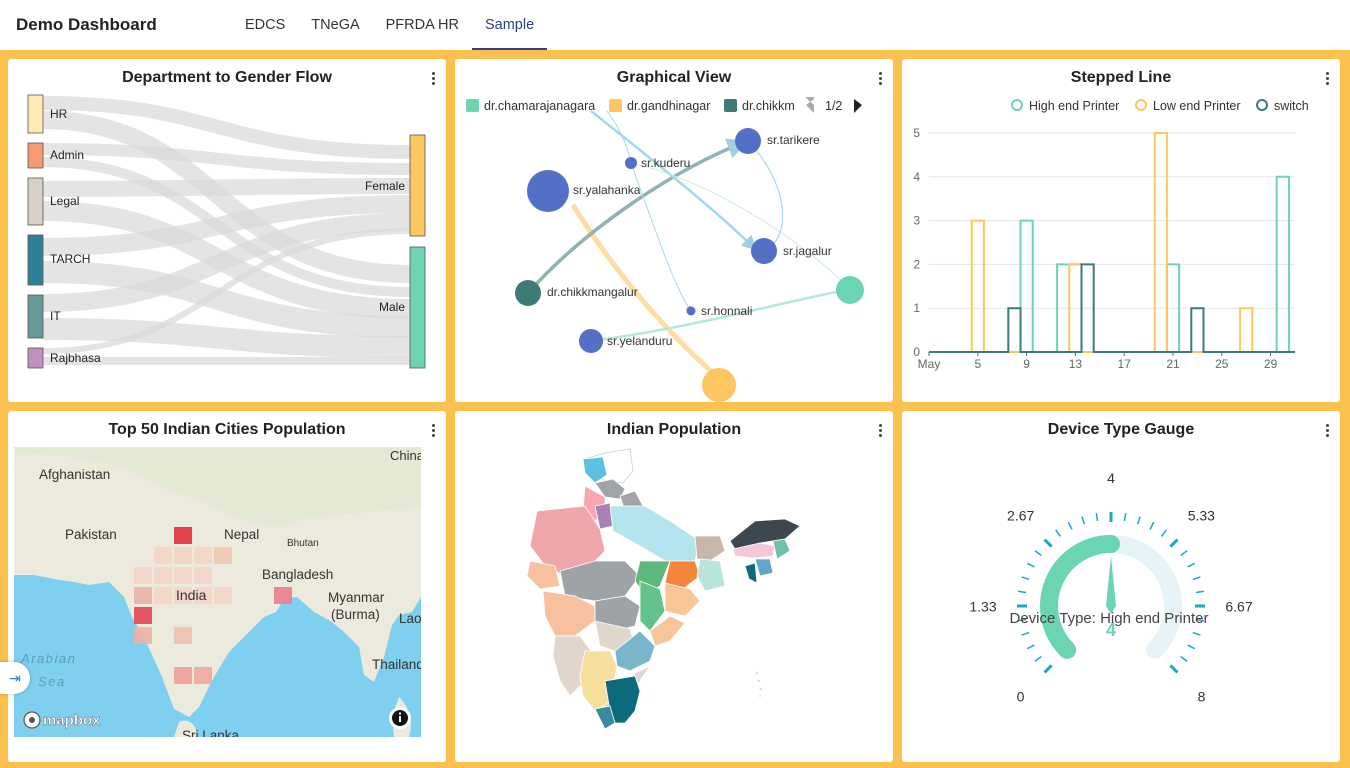 This screenshot has width=1350, height=768. Describe the element at coordinates (1201, 515) in the screenshot. I see `gauge-tick-label: 5.33` at that location.